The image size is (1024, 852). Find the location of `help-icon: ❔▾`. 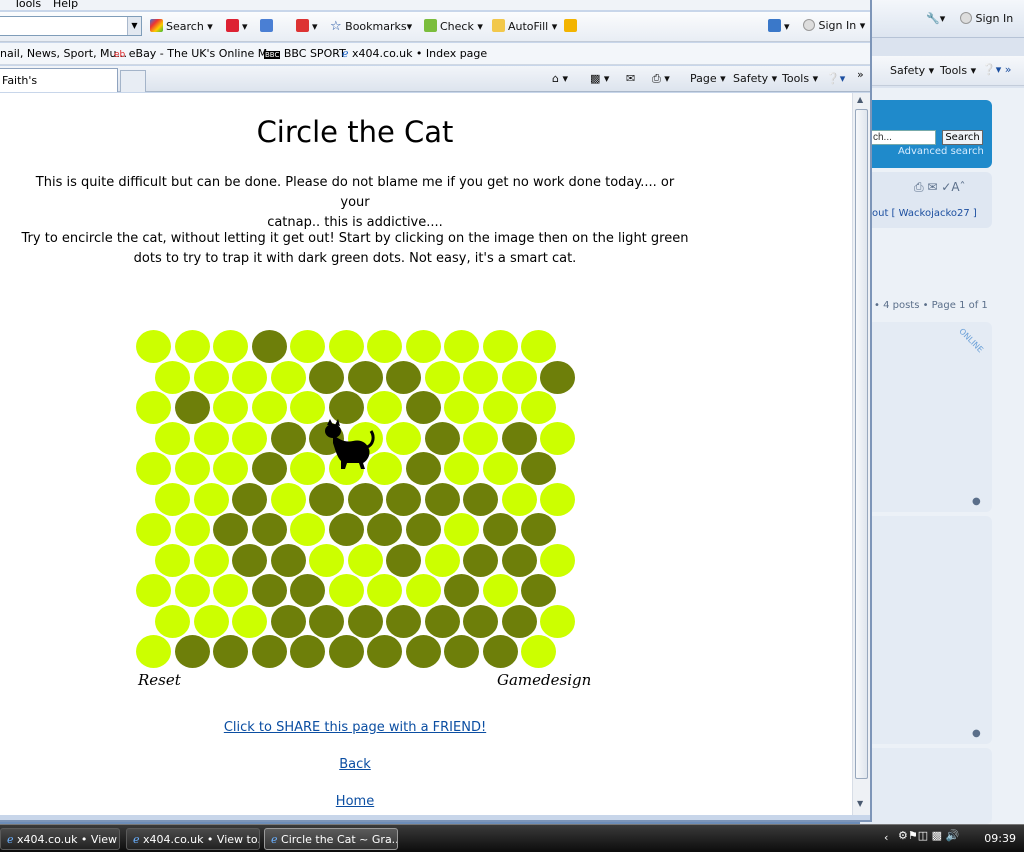

help-icon: ❔▾ is located at coordinates (835, 78).